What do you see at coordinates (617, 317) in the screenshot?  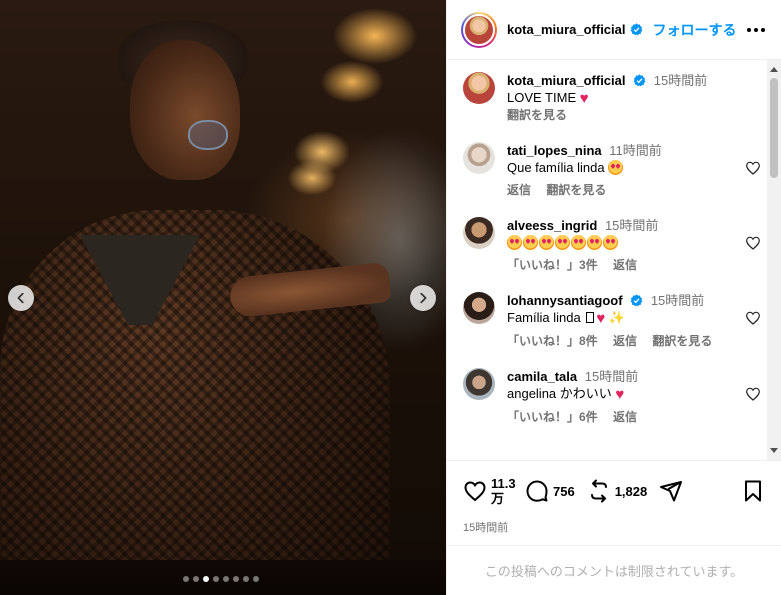 I see `sparkle-emoji-icon: ✨` at bounding box center [617, 317].